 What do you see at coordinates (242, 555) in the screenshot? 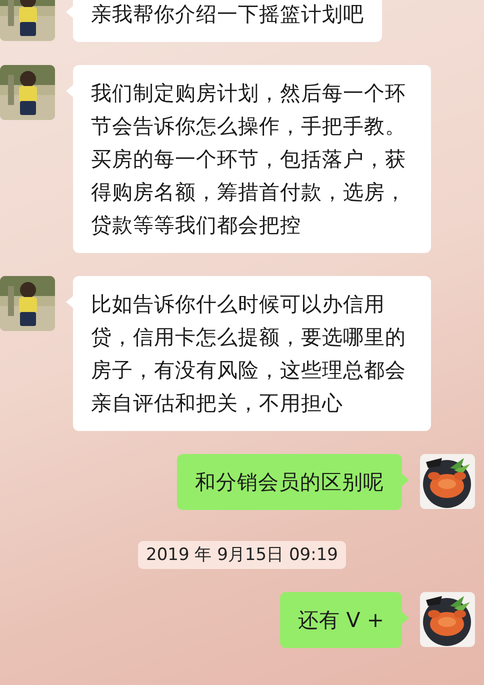
I see `timestamp: 2019 年 9月15日 09:19` at bounding box center [242, 555].